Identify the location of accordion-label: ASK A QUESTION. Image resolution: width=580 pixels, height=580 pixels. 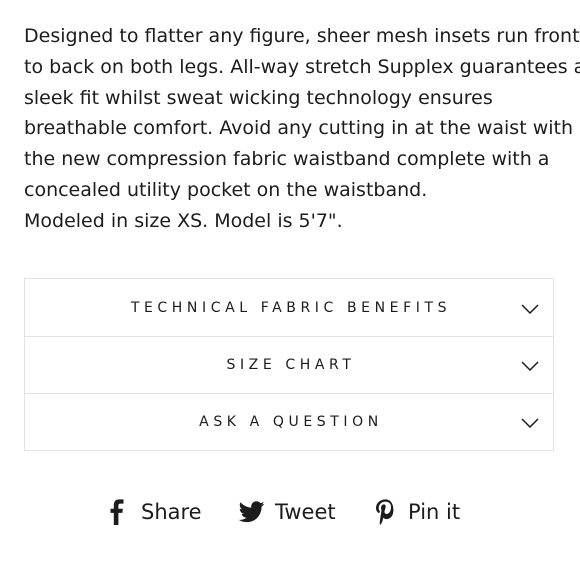
(291, 422).